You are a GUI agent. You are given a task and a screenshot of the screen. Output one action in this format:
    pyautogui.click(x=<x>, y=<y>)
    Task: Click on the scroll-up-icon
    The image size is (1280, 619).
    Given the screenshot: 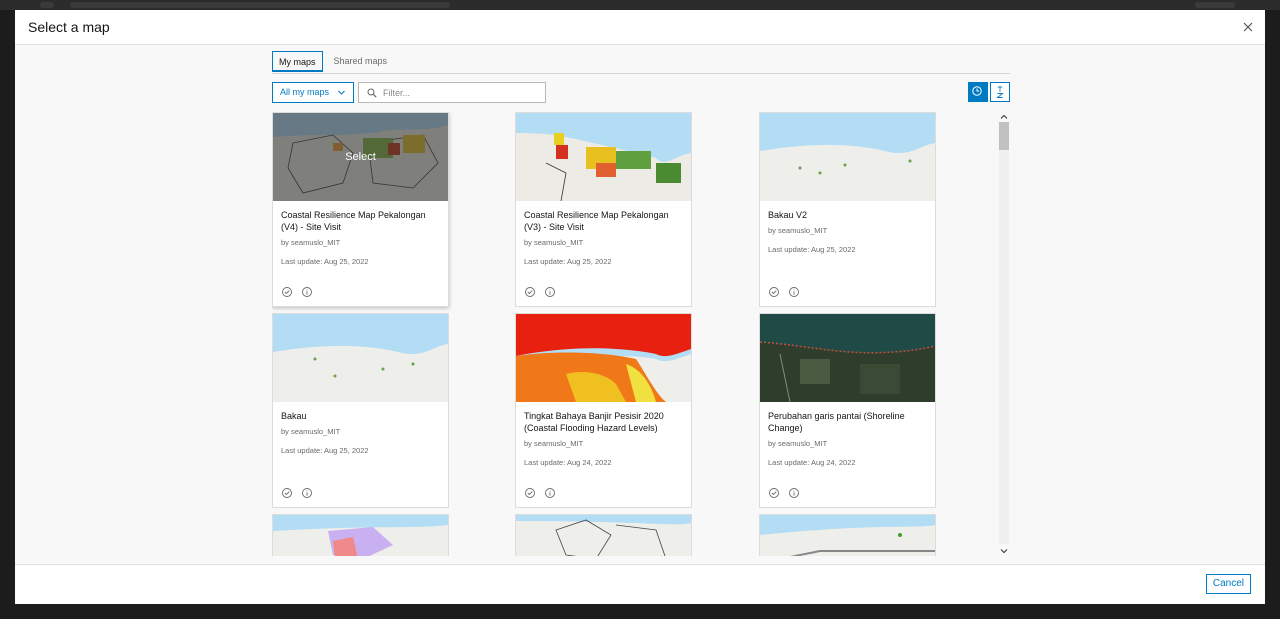 What is the action you would take?
    pyautogui.click(x=1004, y=117)
    